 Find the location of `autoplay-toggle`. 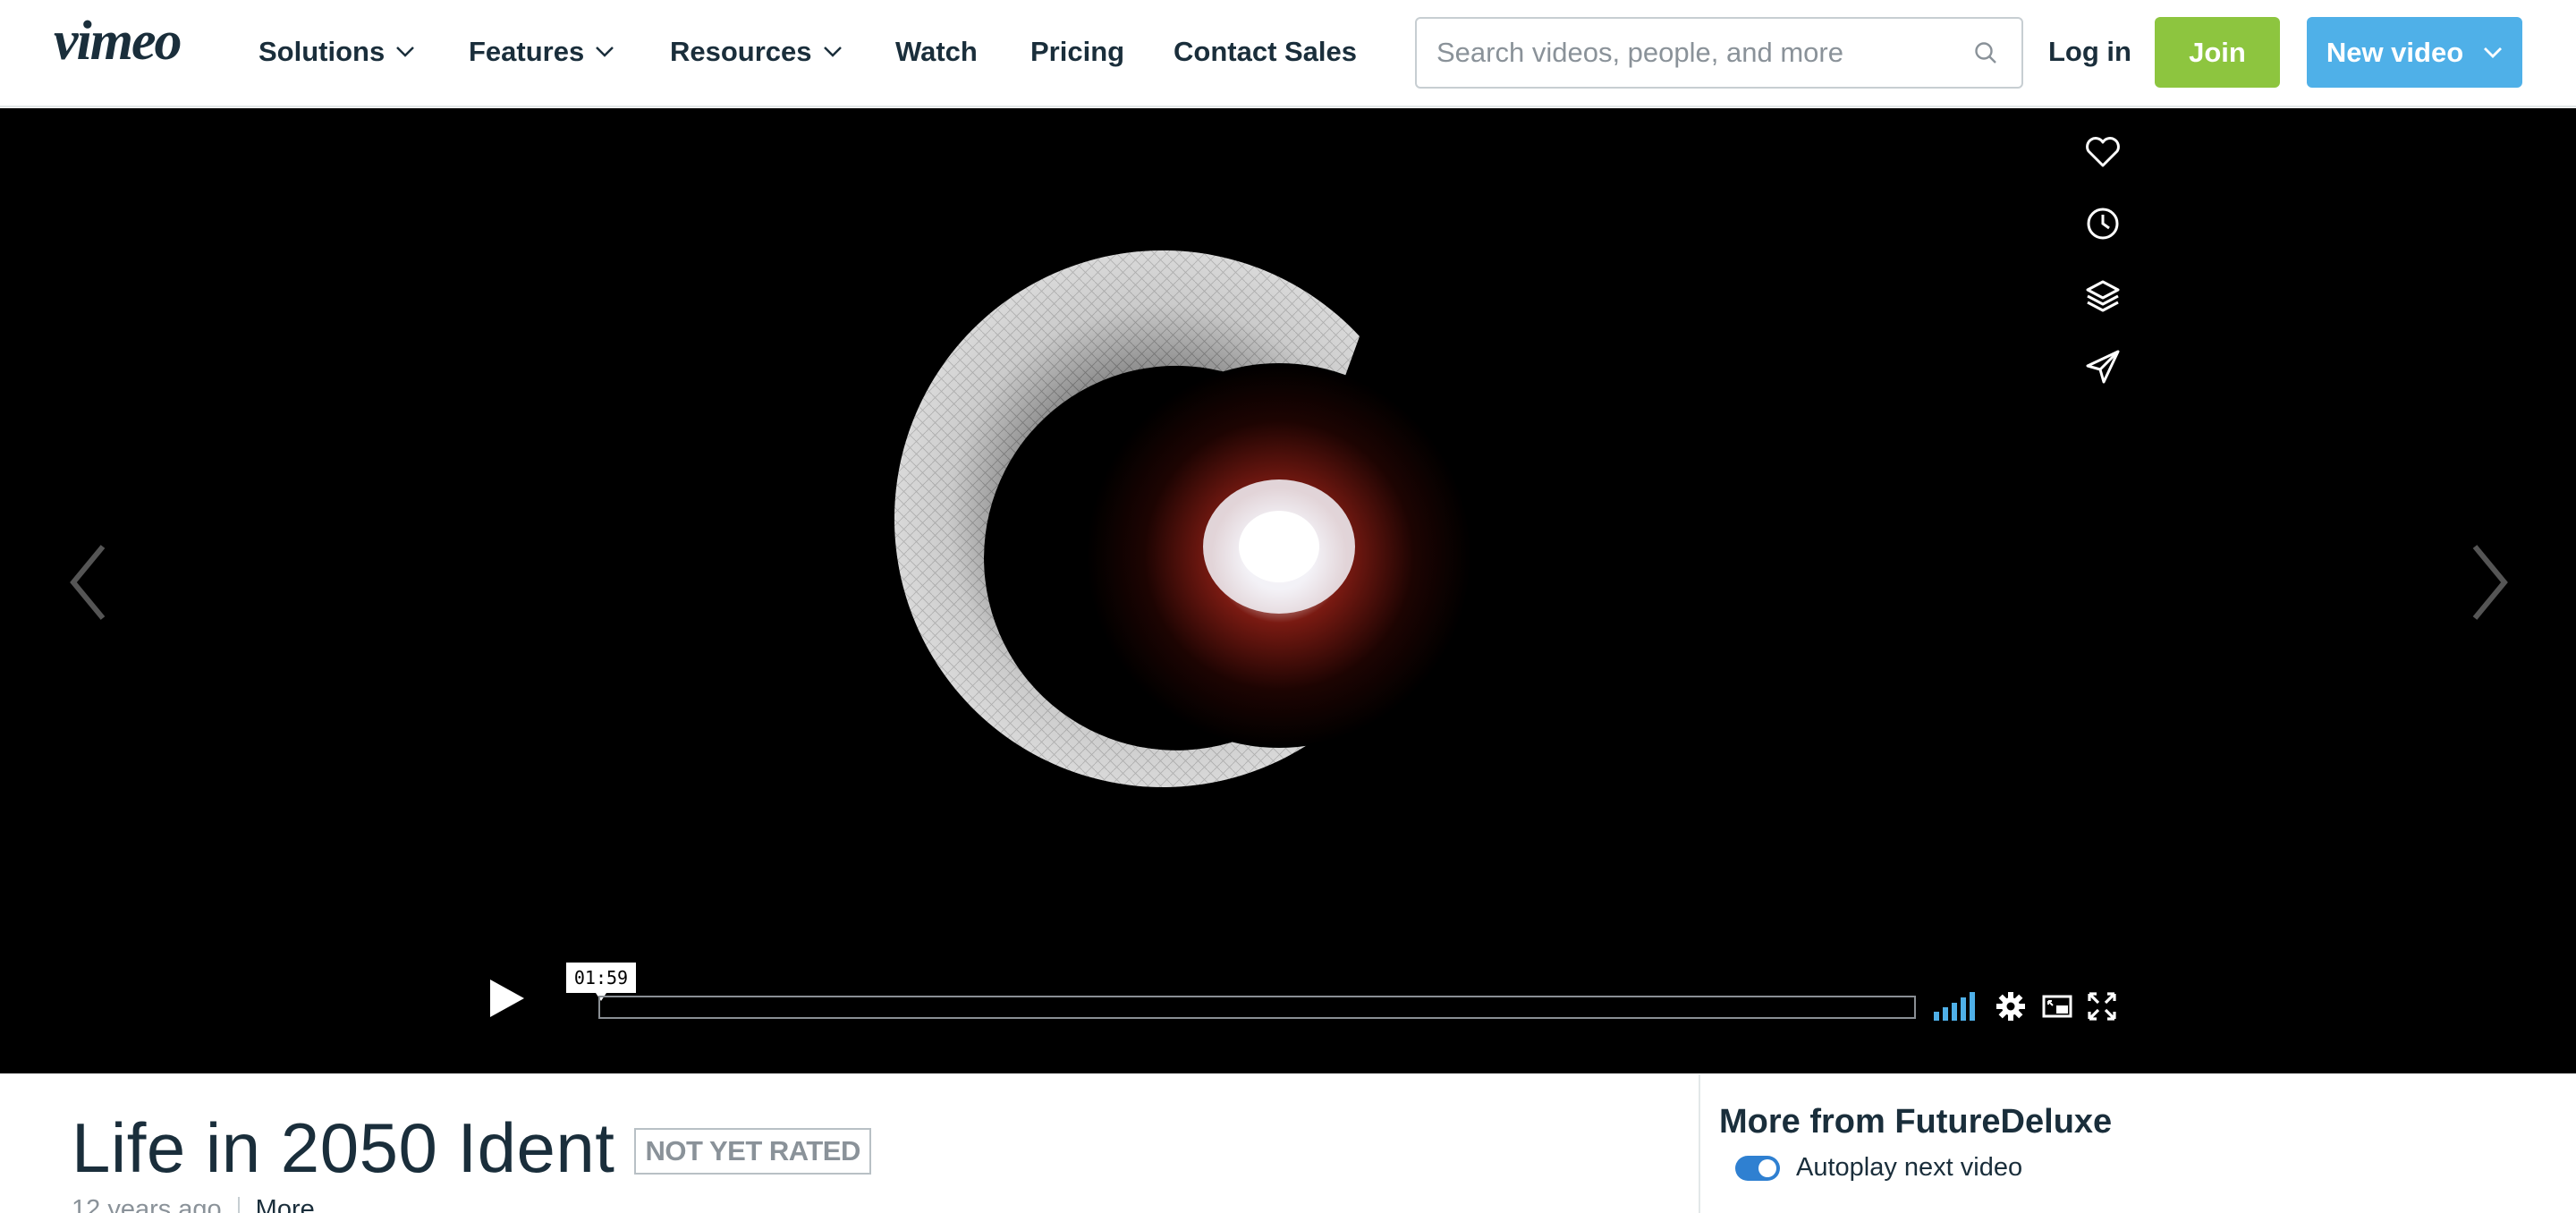

autoplay-toggle is located at coordinates (1757, 1168).